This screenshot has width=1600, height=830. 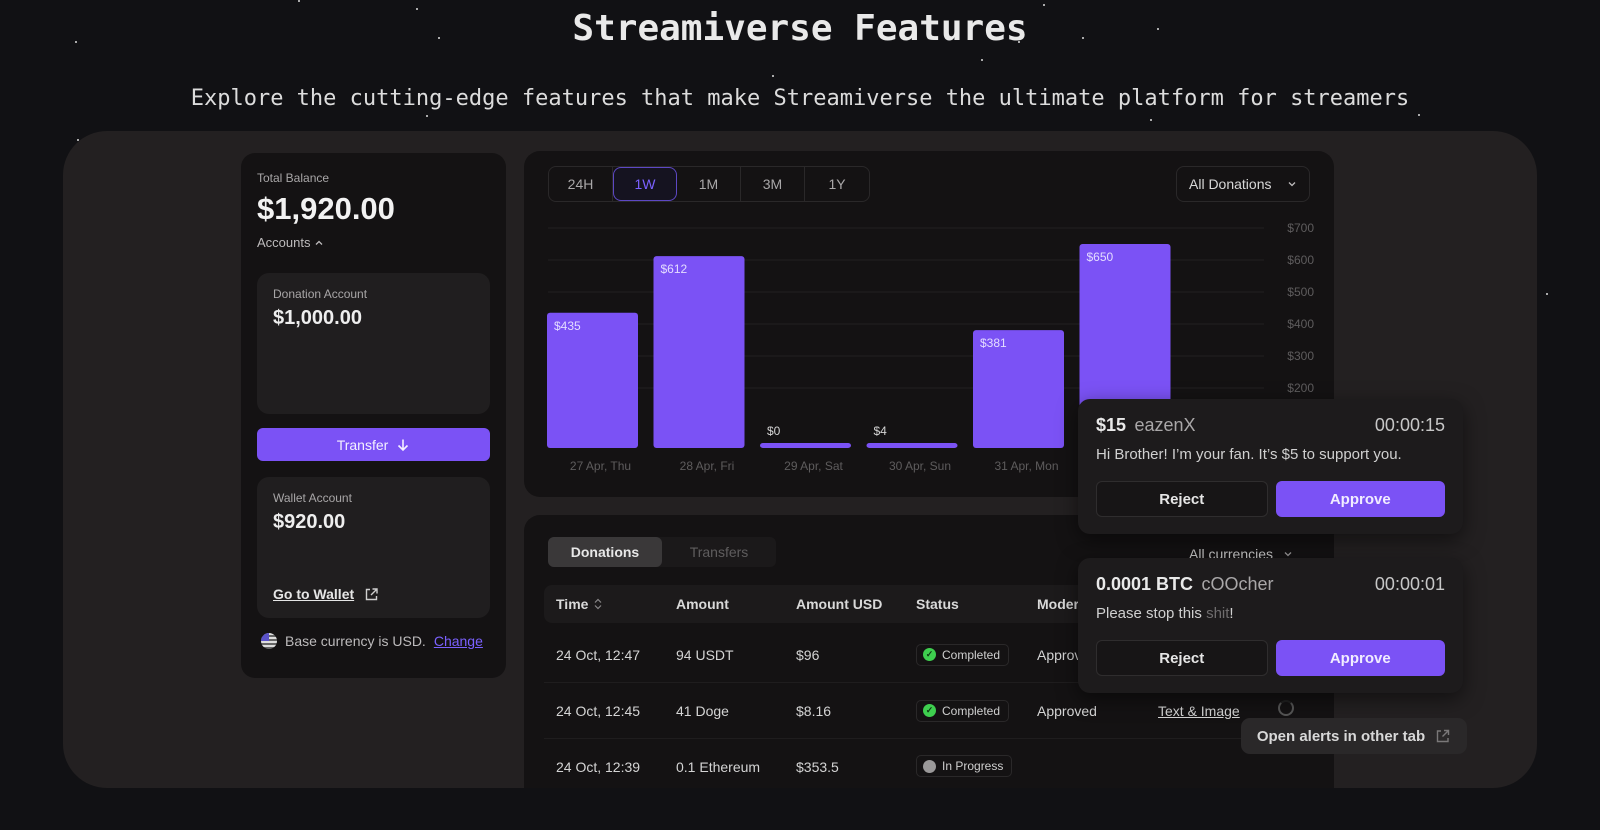 I want to click on go-to-wallet-link: Go to Wallet, so click(x=326, y=594).